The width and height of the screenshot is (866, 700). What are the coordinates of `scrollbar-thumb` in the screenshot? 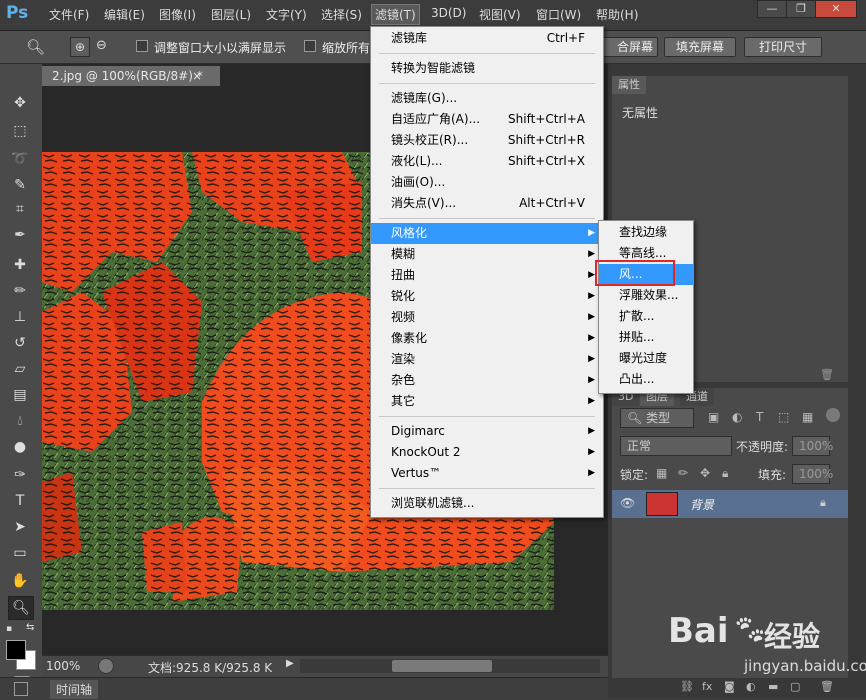 It's located at (442, 666).